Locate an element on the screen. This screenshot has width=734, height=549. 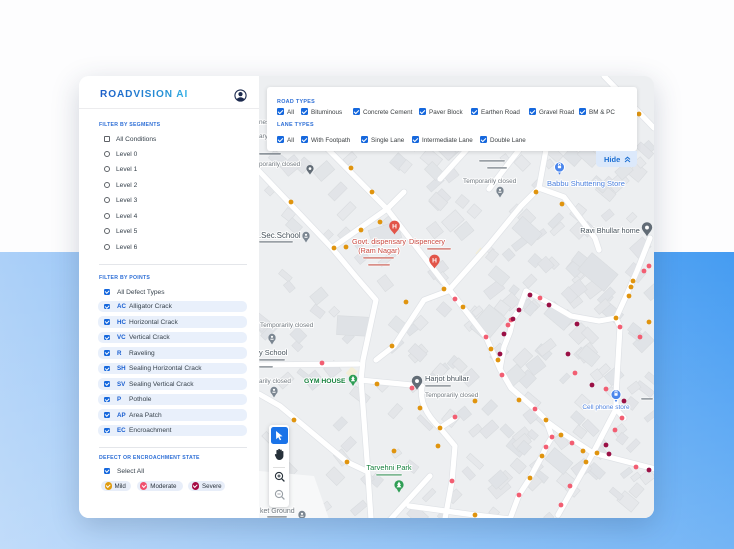
svg-text: y School is located at coordinates (273, 352).